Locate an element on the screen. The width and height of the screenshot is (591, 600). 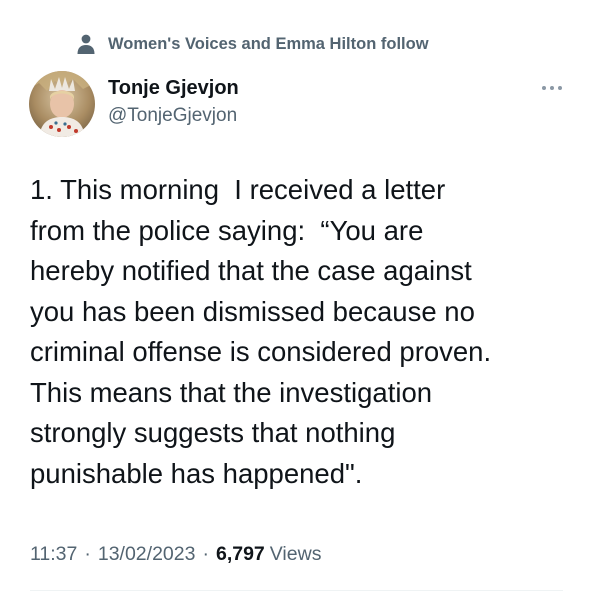
tweet-date: 13/02/2023 is located at coordinates (147, 554).